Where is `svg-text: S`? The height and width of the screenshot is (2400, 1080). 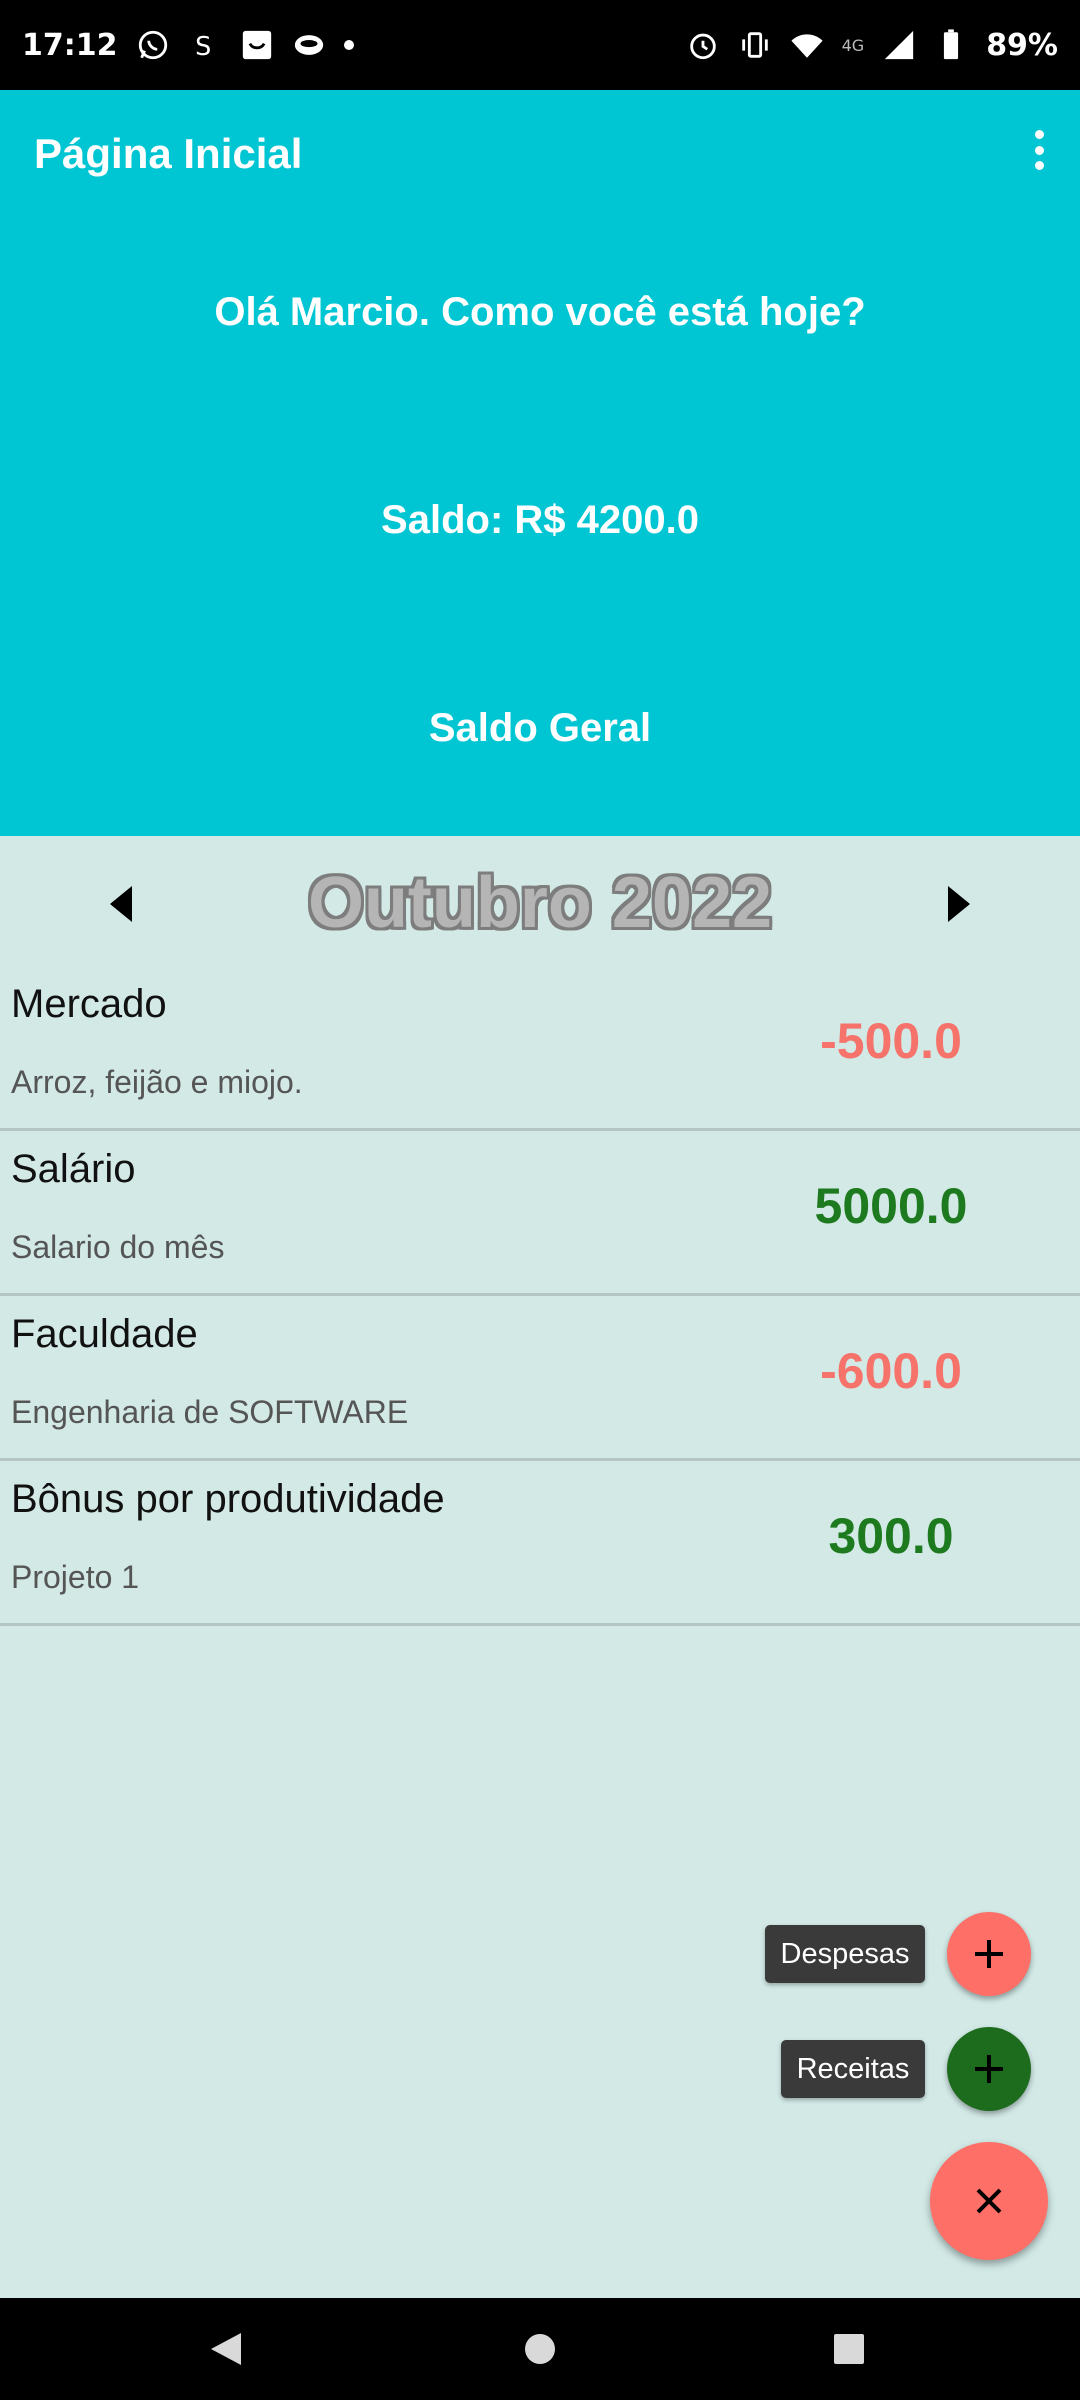
svg-text: S is located at coordinates (203, 47).